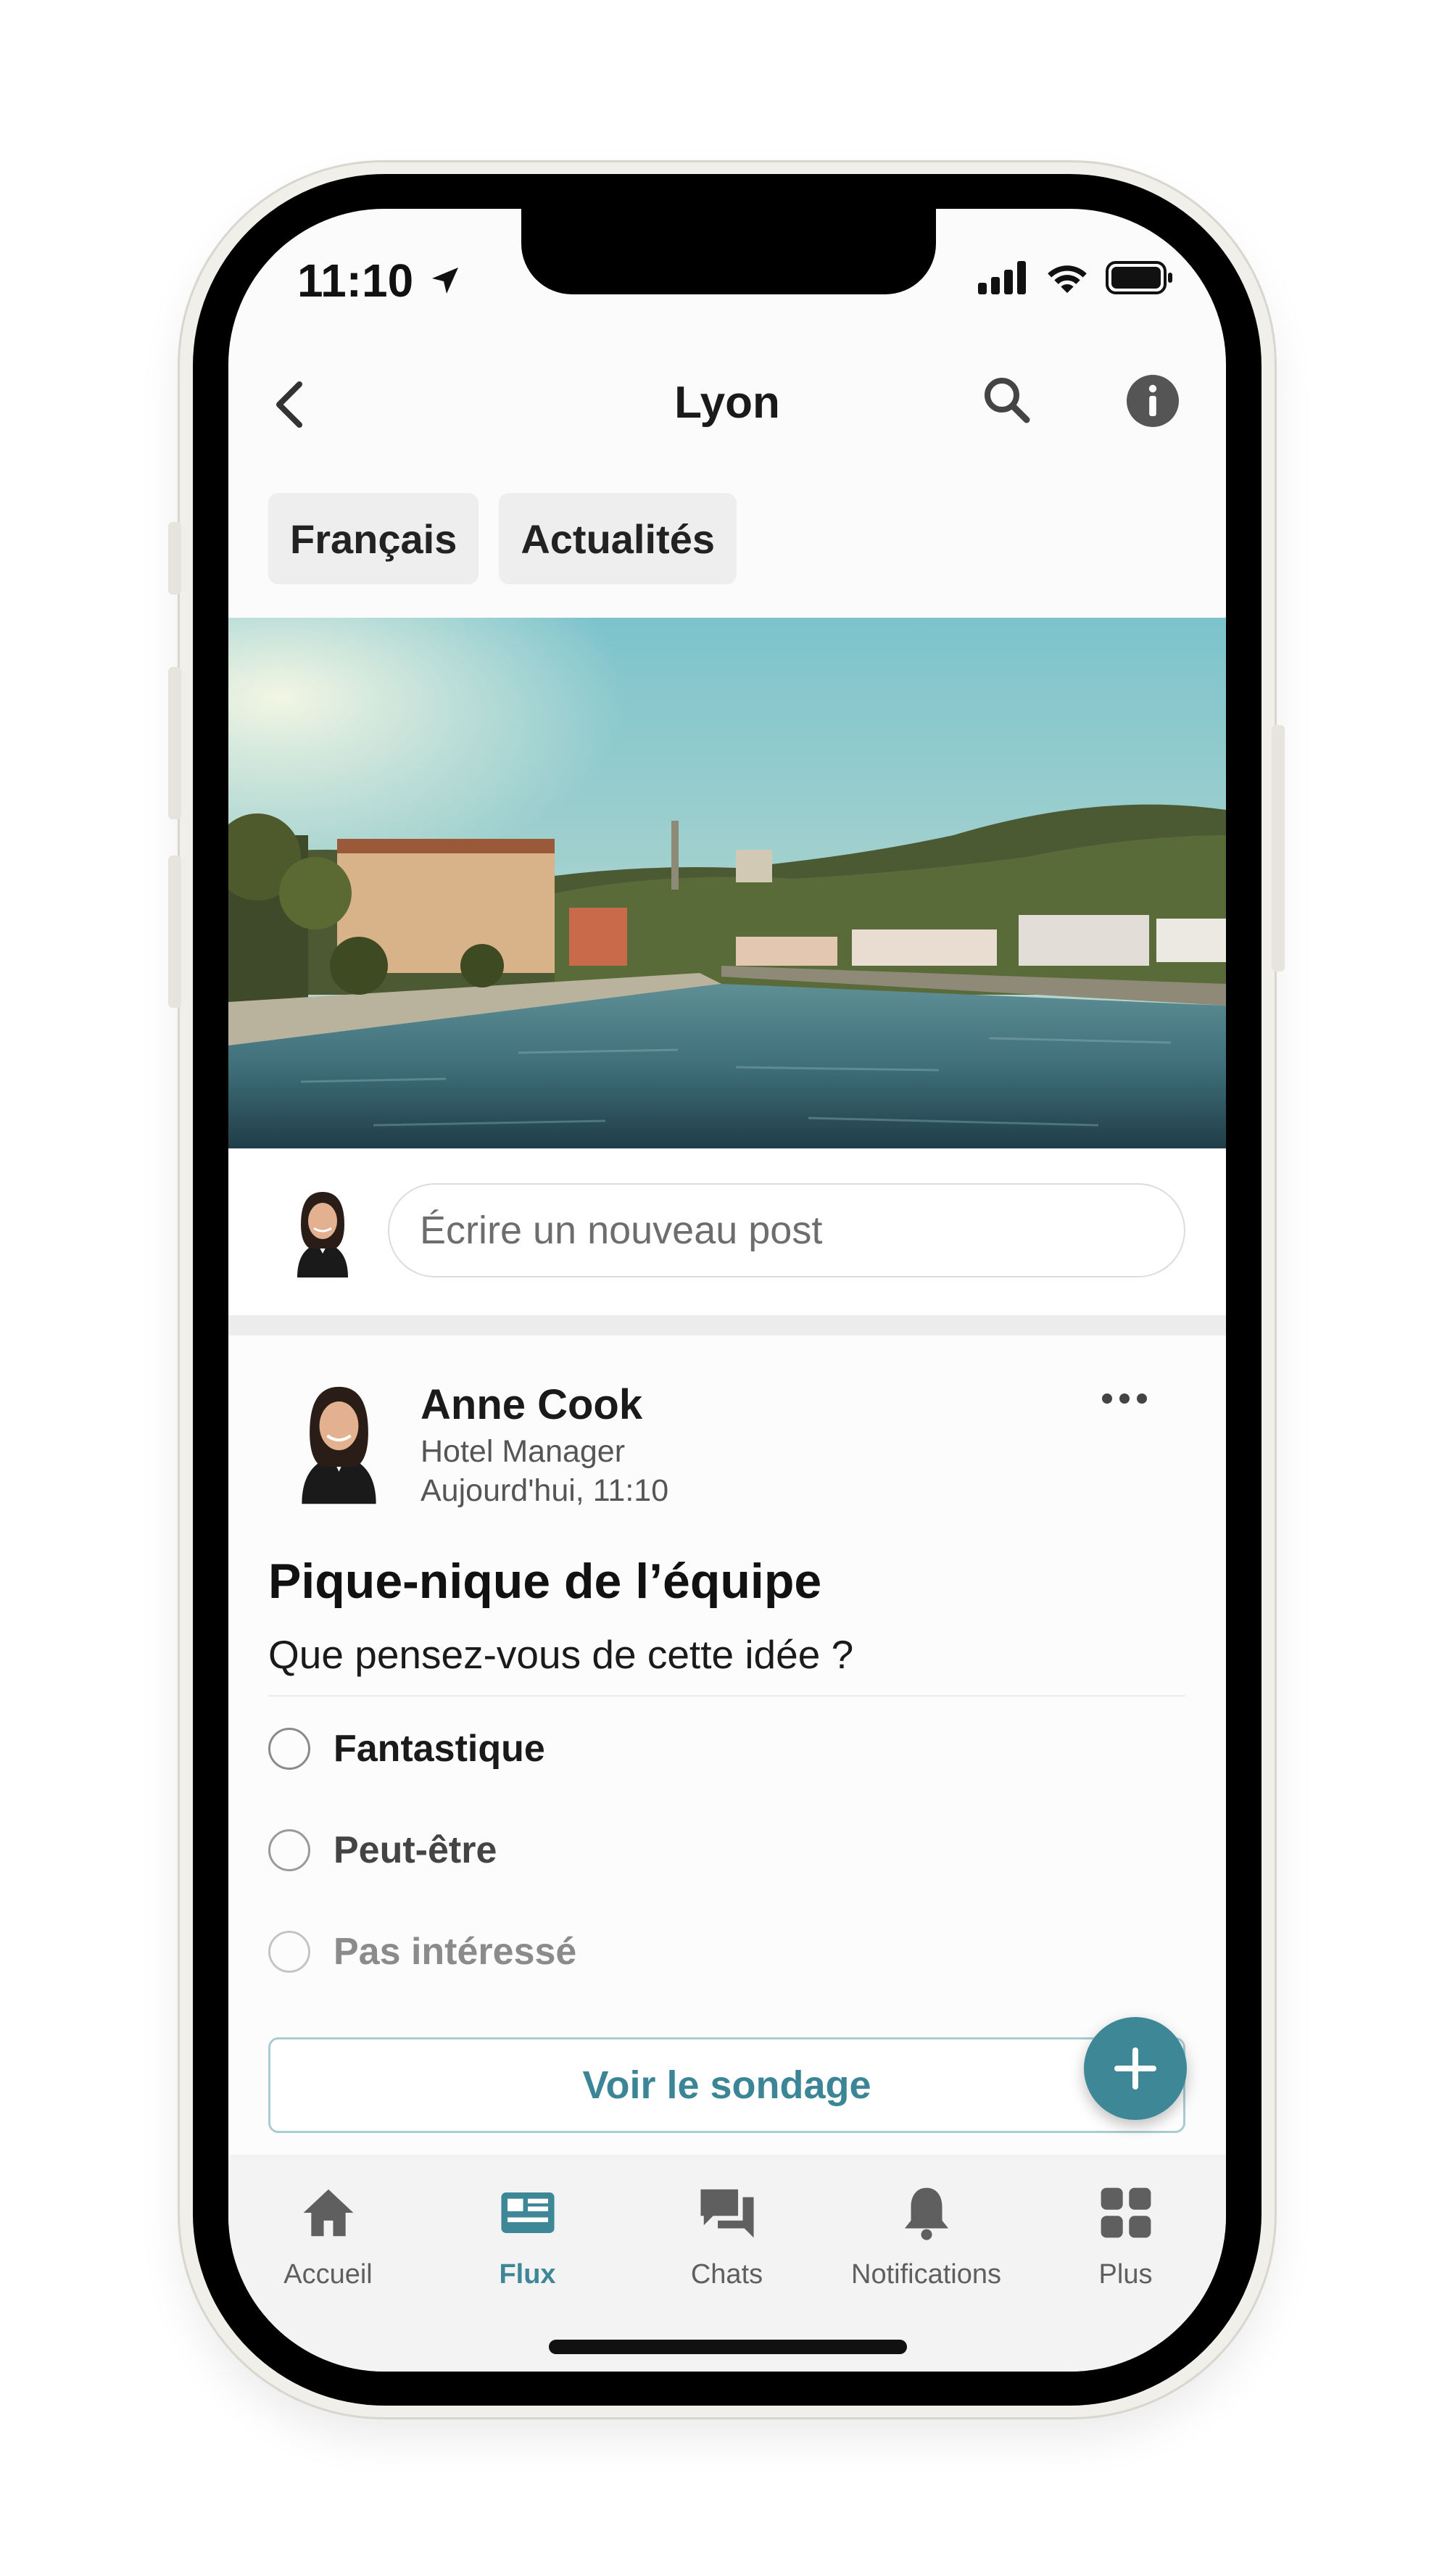 This screenshot has width=1450, height=2576. Describe the element at coordinates (523, 1452) in the screenshot. I see `author-role: Hotel Manager` at that location.